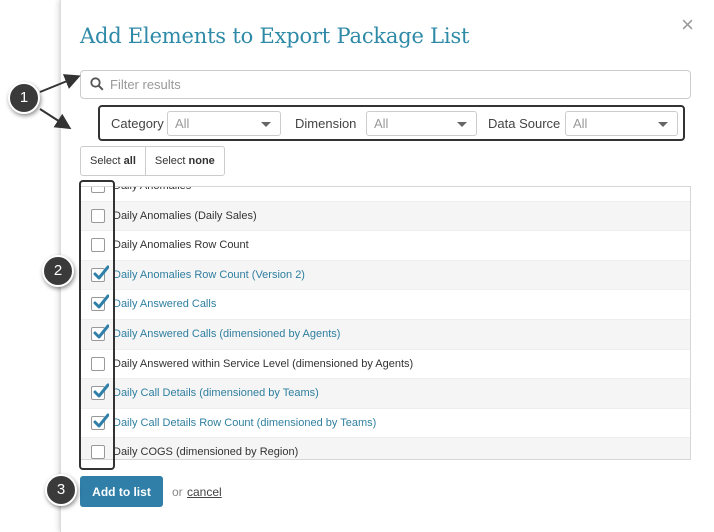  What do you see at coordinates (55, 119) in the screenshot?
I see `arrow-to-filters` at bounding box center [55, 119].